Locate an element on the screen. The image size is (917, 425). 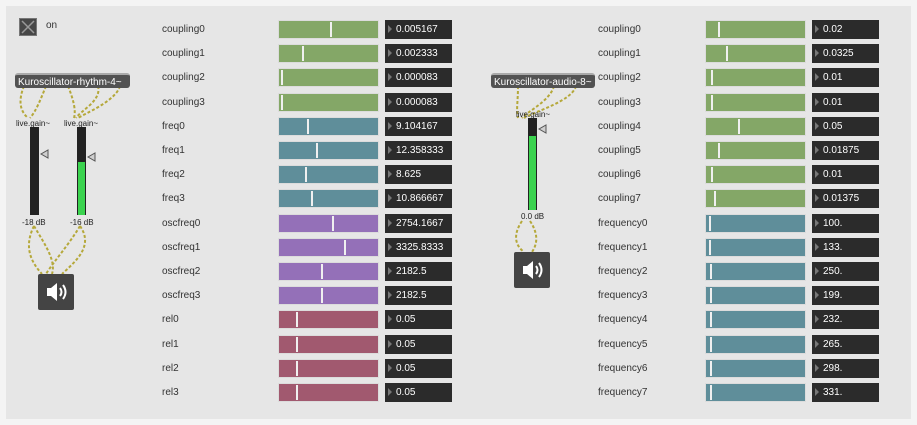
number-box: 232. is located at coordinates (845, 320).